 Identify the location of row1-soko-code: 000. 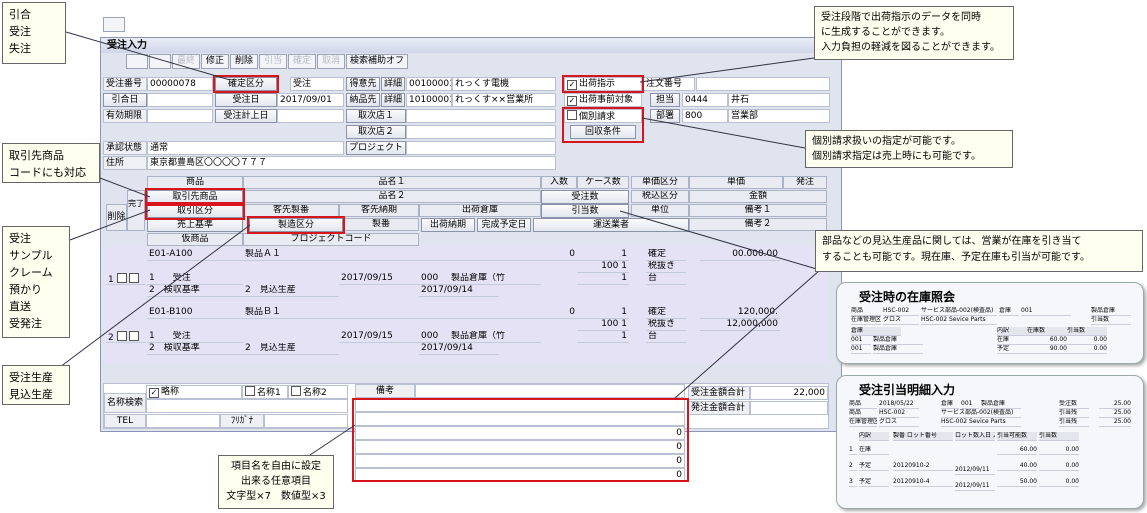
(434, 279).